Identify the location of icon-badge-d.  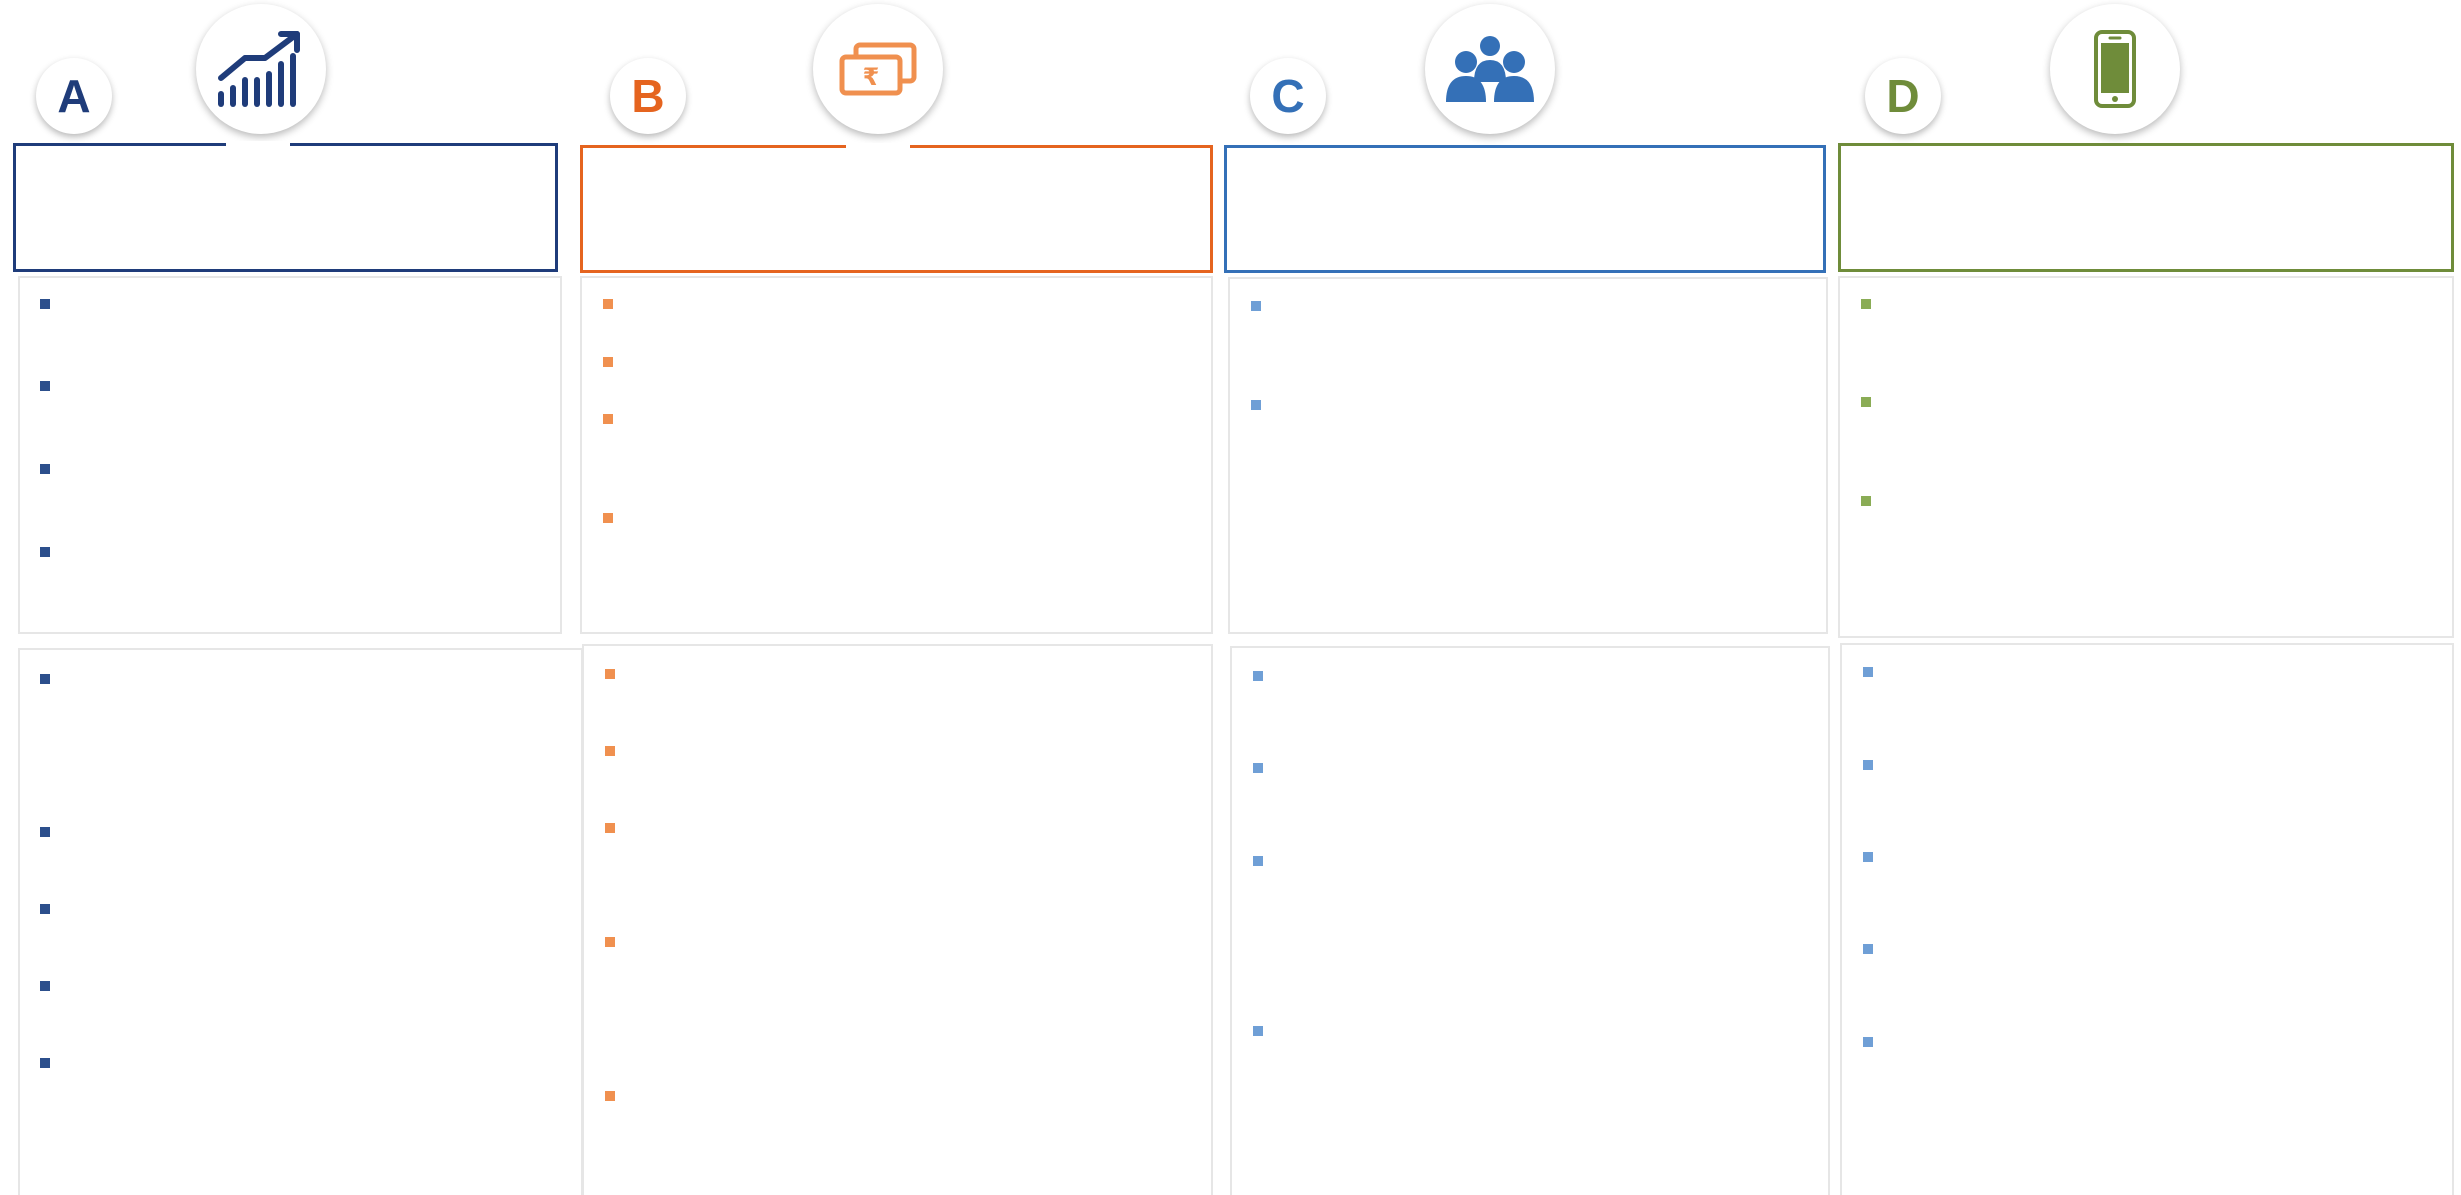
(2115, 69).